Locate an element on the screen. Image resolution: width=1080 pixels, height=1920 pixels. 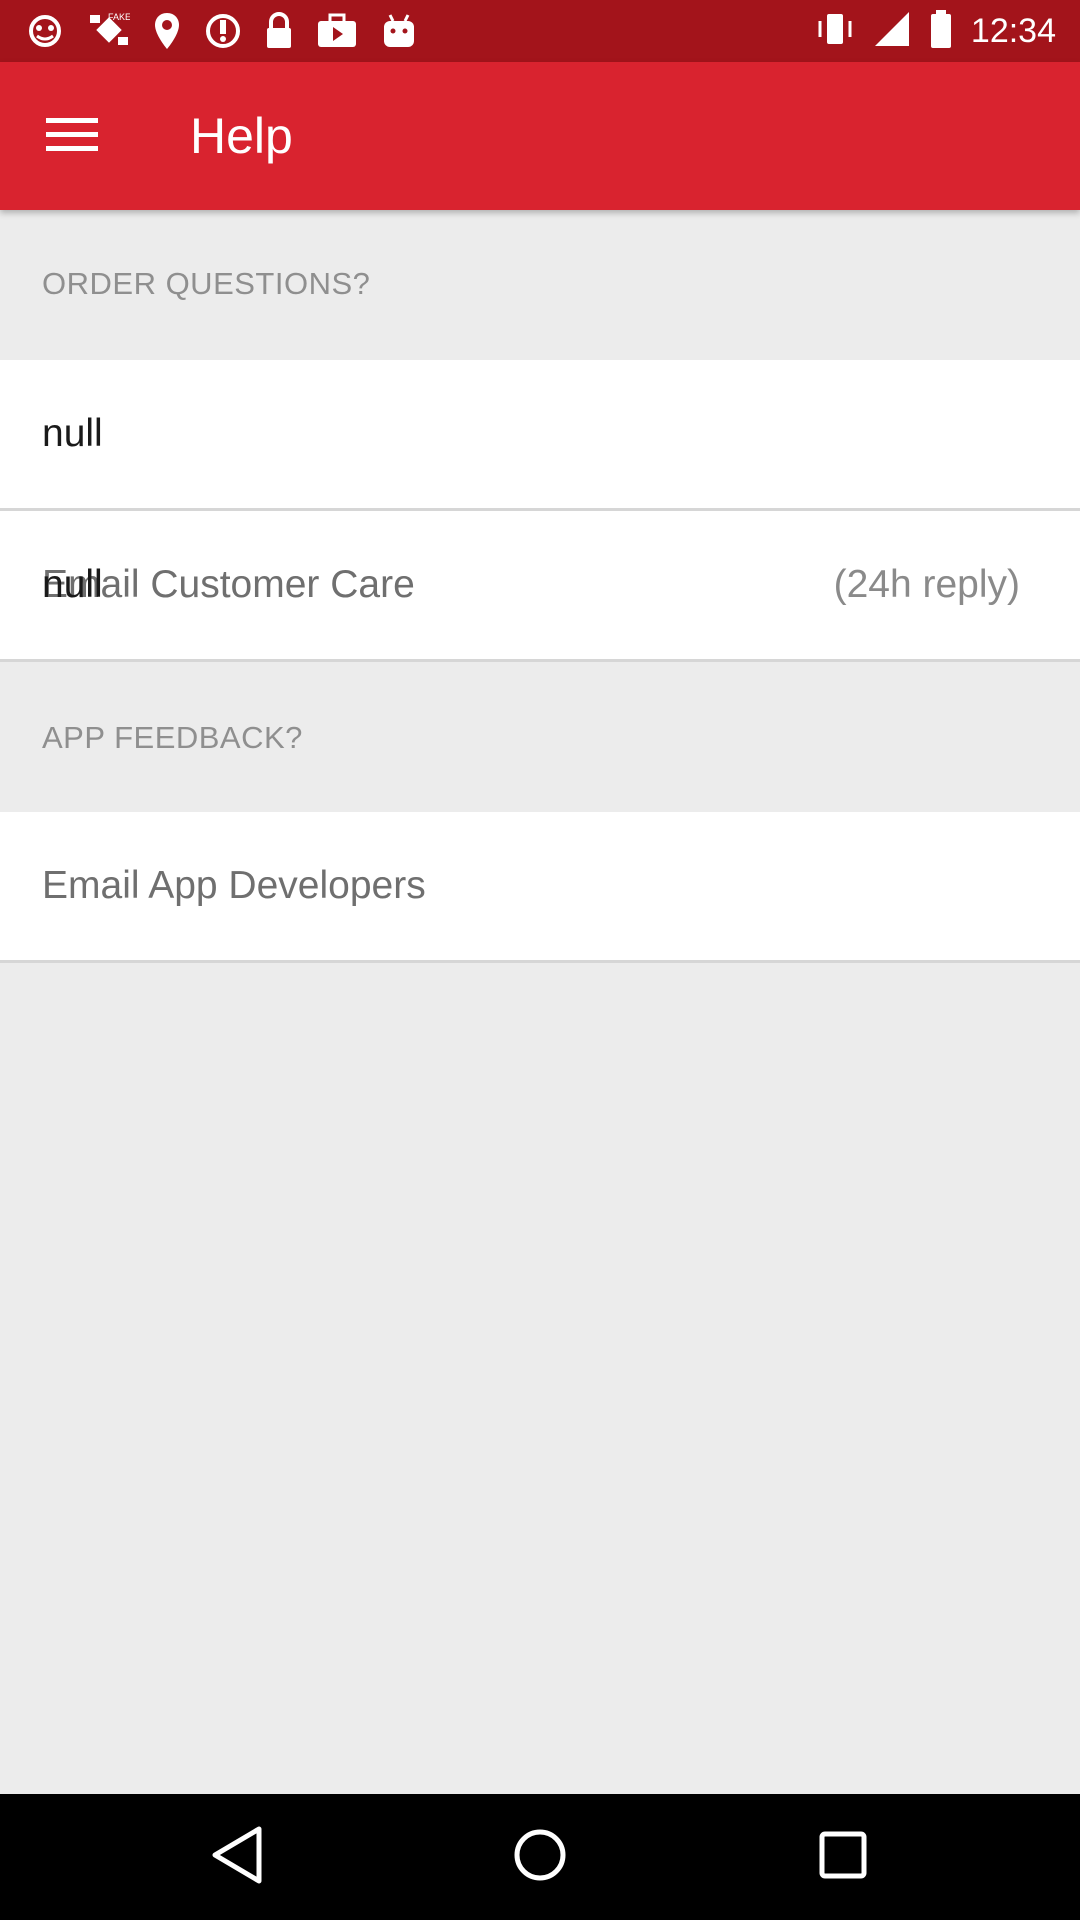
svg-text: FAKE is located at coordinates (119, 17).